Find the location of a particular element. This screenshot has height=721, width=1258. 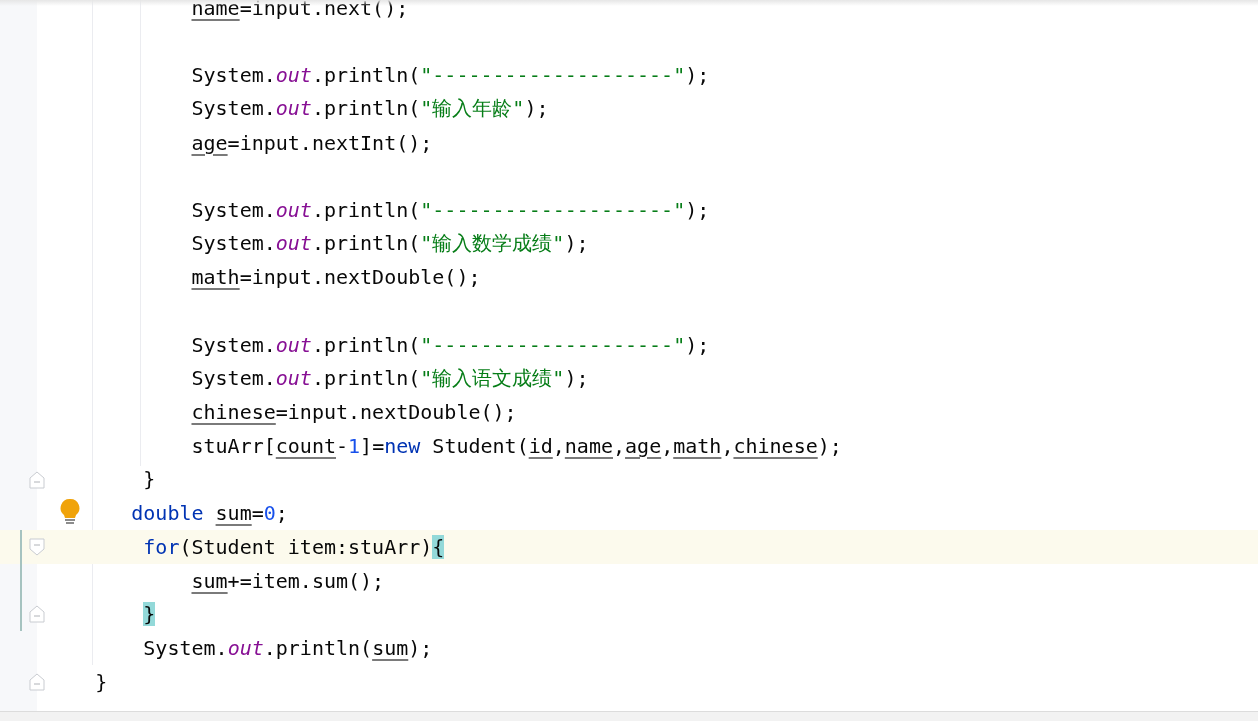

code-line: System.out.println("输入语文成绩"); is located at coordinates (390, 378).